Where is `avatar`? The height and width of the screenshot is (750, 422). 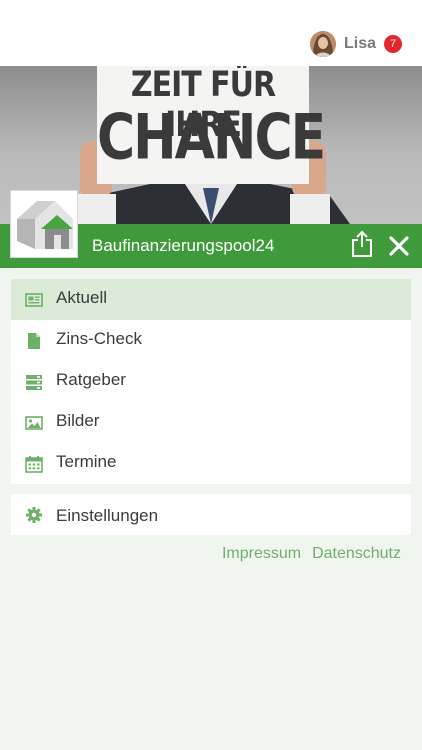
avatar is located at coordinates (322, 44).